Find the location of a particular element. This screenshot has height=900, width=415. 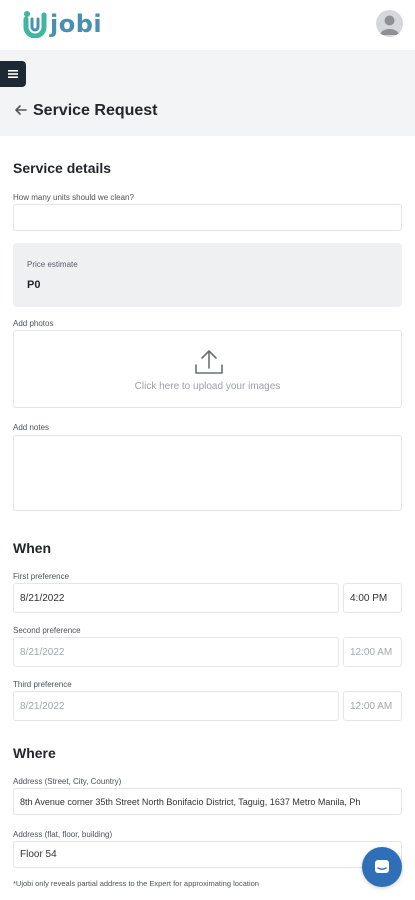

logo-u-icon is located at coordinates (35, 24).